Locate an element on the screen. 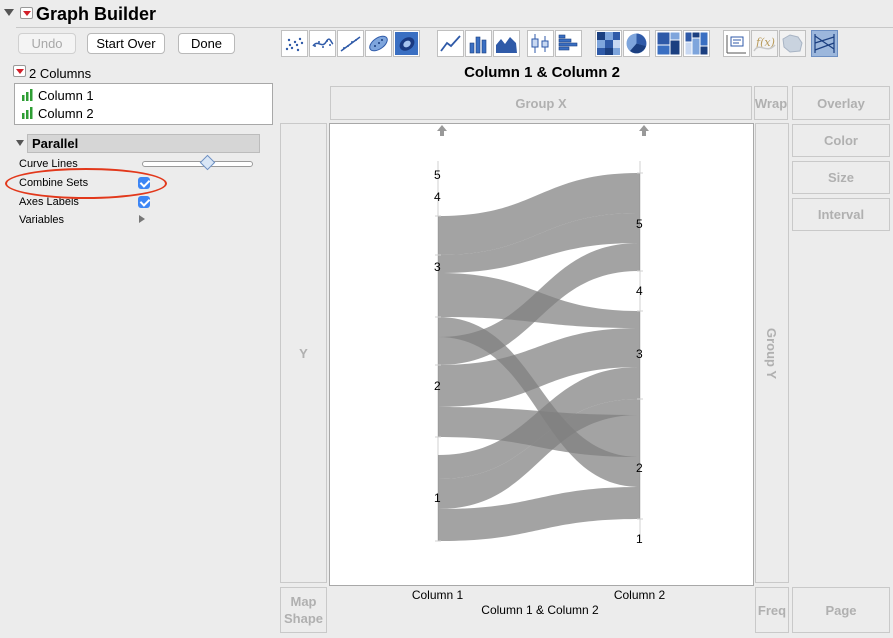 The width and height of the screenshot is (893, 638). ribbons is located at coordinates (539, 357).